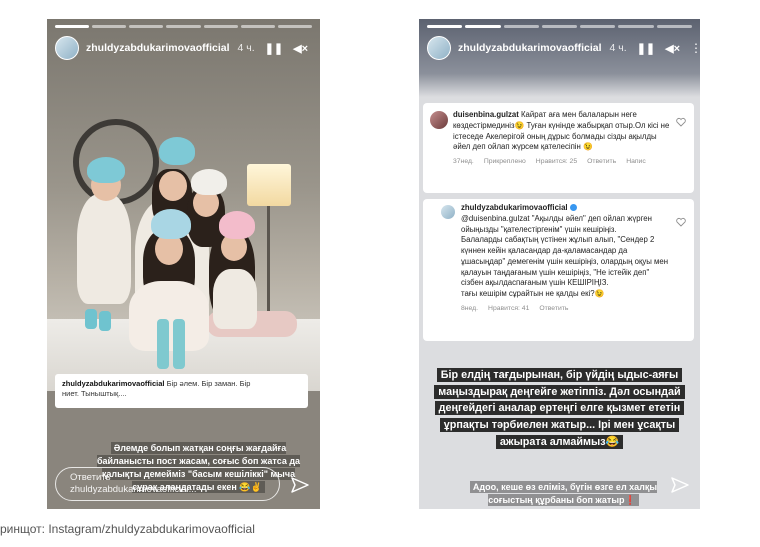  What do you see at coordinates (268, 261) in the screenshot?
I see `lamp-pole` at bounding box center [268, 261].